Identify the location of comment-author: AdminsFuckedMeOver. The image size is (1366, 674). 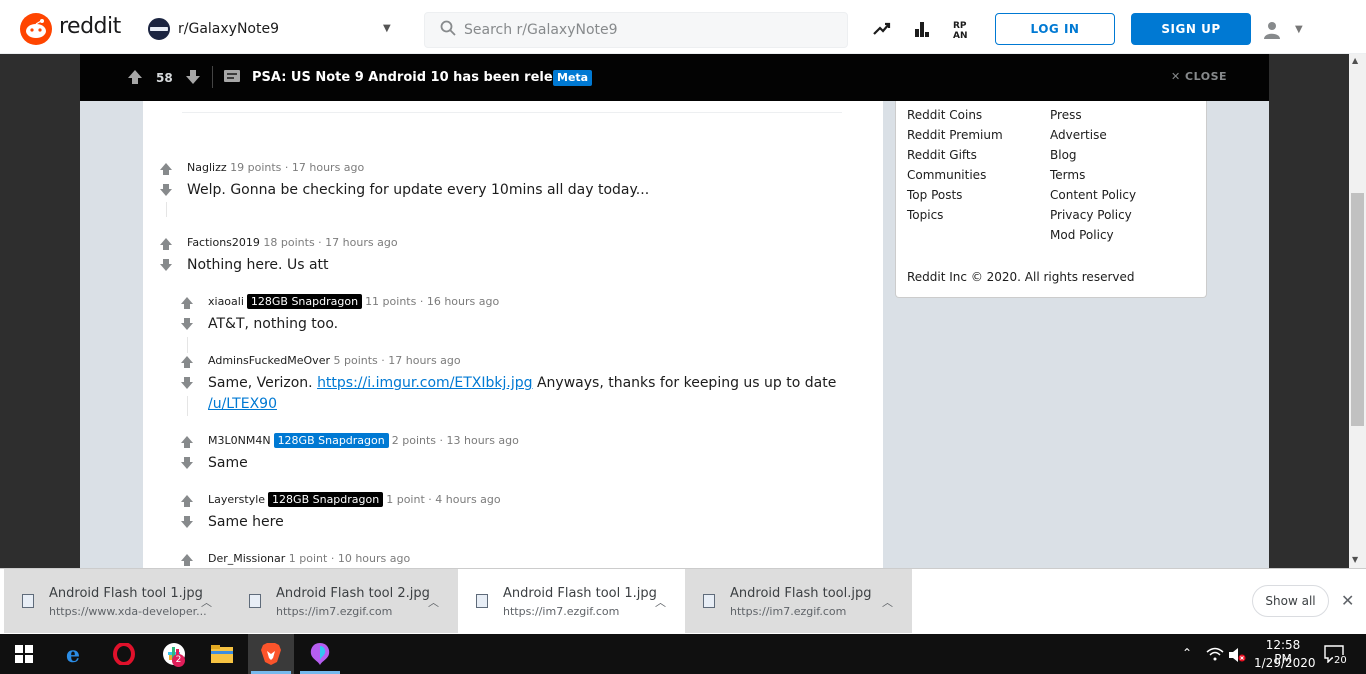
(269, 360).